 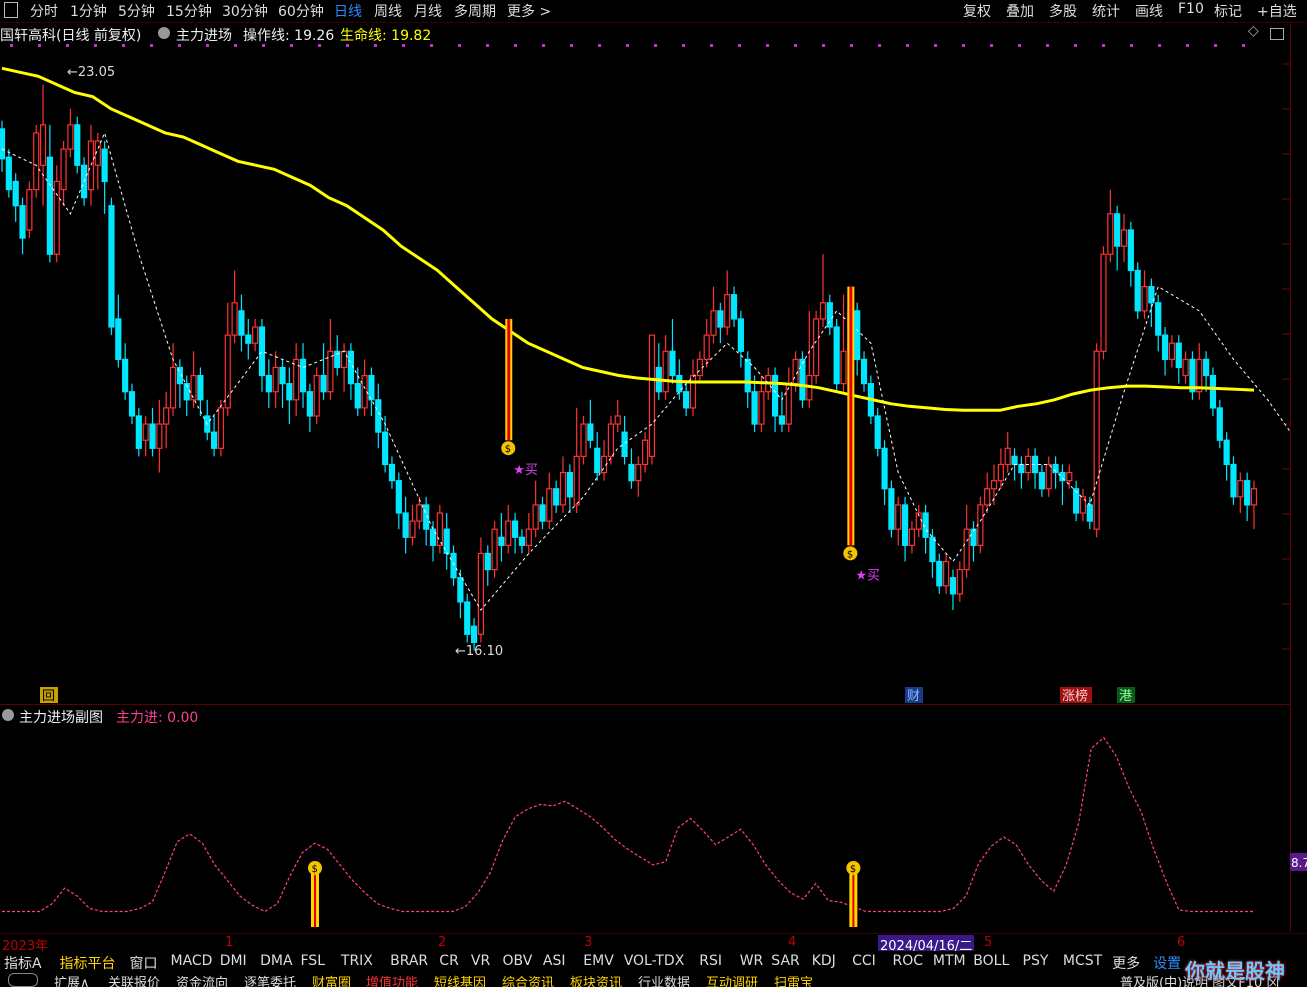 I want to click on toolbar-4: 画线, so click(x=1149, y=11).